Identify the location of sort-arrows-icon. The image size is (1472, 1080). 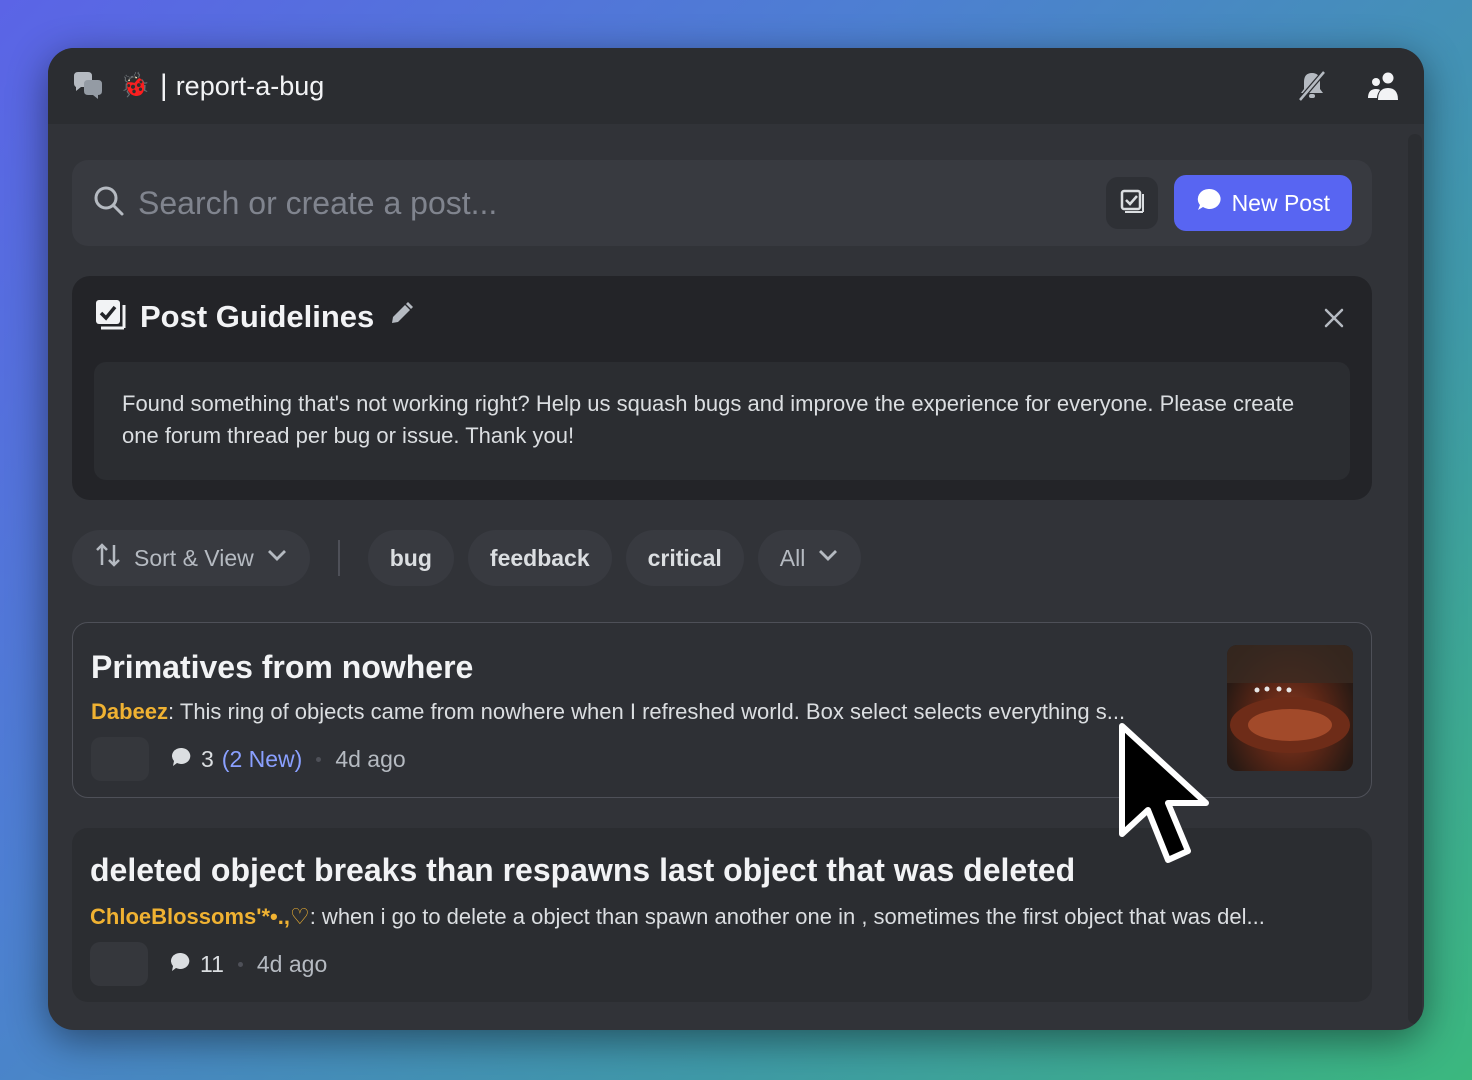
(108, 558).